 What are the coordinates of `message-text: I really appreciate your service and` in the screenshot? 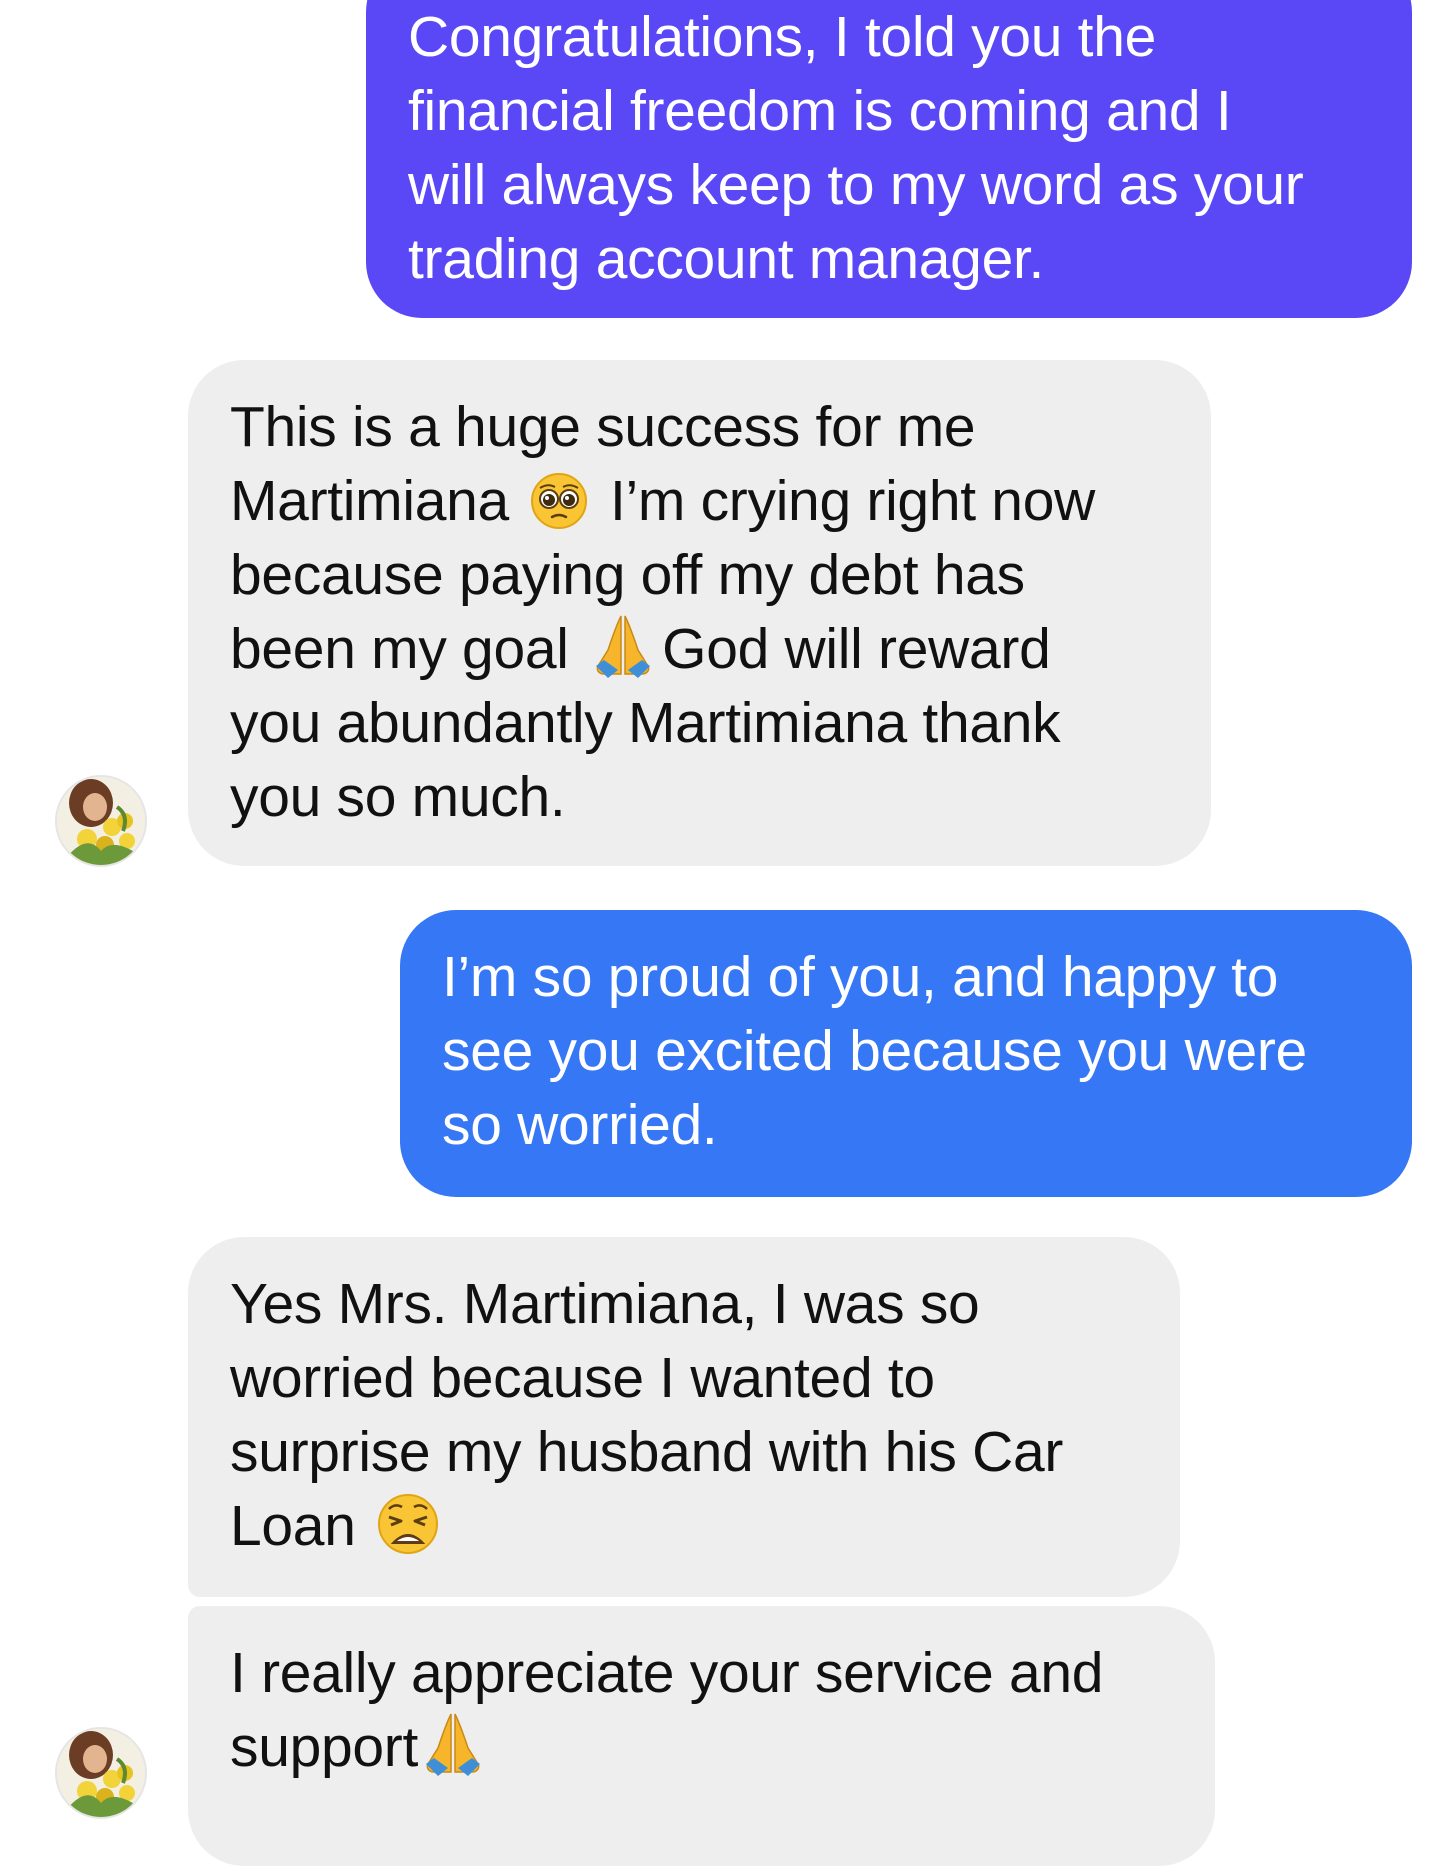 It's located at (667, 1673).